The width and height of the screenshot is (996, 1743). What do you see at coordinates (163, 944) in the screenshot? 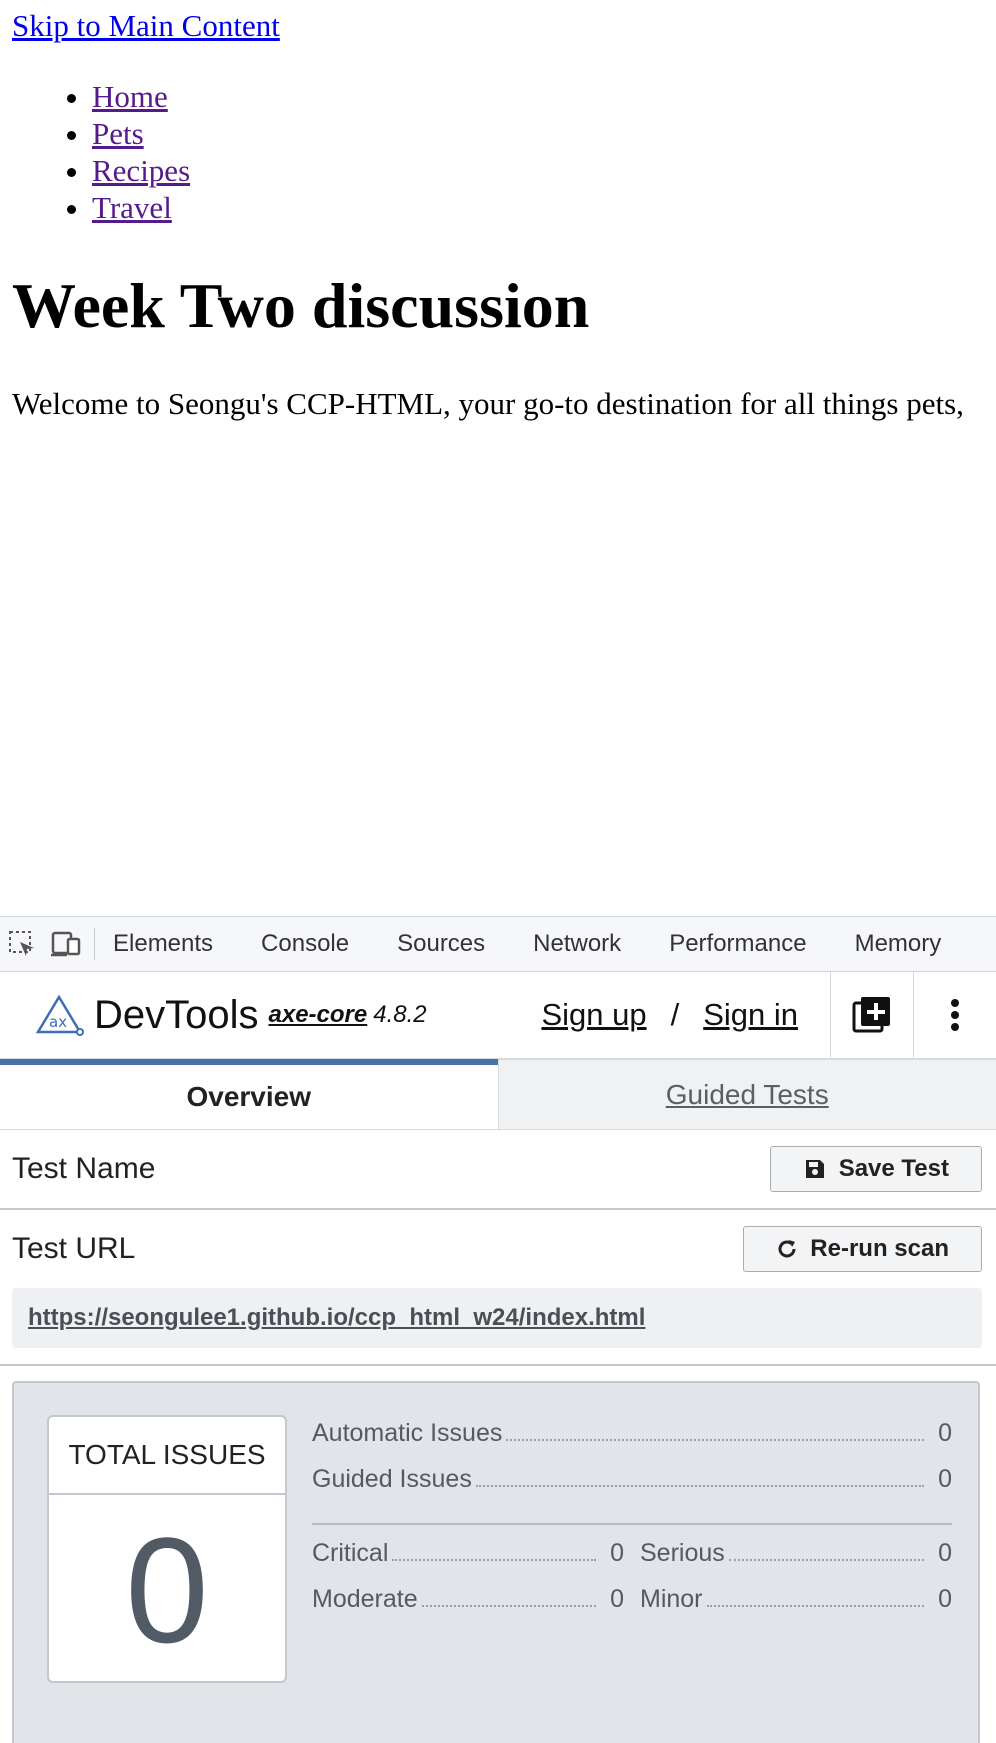
I see `tab-elements: Elements` at bounding box center [163, 944].